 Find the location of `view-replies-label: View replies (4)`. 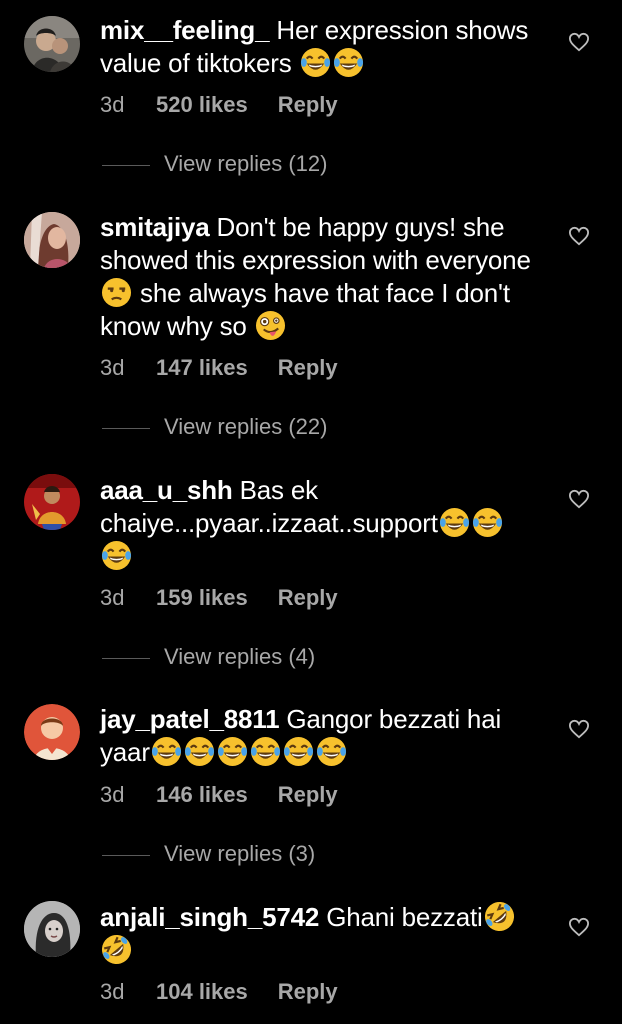

view-replies-label: View replies (4) is located at coordinates (240, 656).